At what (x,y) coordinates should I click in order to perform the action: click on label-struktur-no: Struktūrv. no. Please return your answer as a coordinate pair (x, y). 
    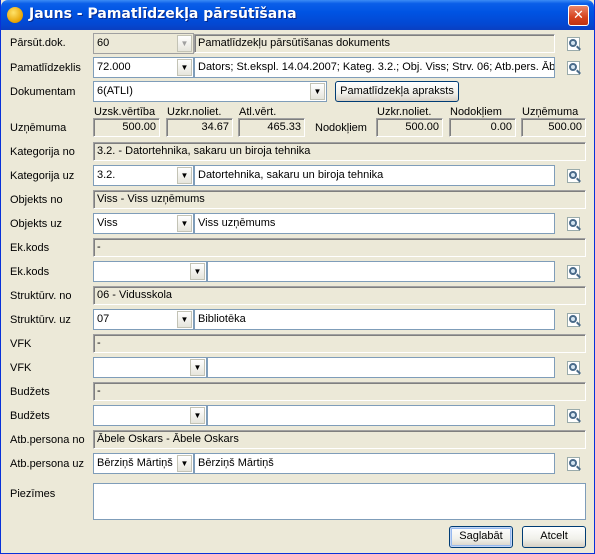
    Looking at the image, I should click on (41, 296).